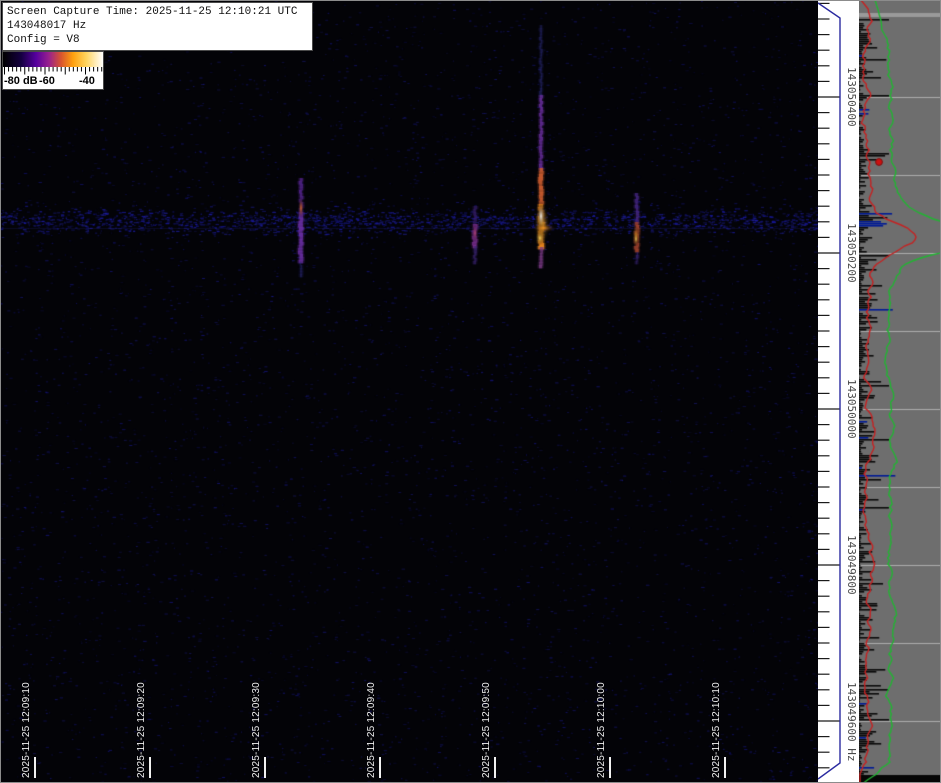  Describe the element at coordinates (21, 81) in the screenshot. I see `colorbar-min-label: -80 dB` at that location.